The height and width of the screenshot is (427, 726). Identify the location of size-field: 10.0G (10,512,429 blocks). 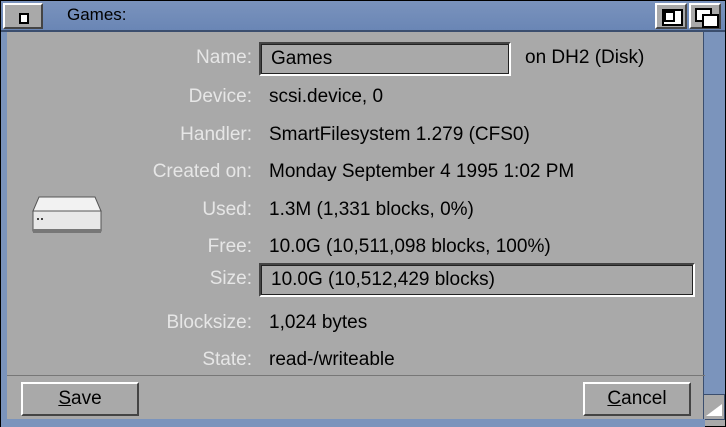
(477, 280).